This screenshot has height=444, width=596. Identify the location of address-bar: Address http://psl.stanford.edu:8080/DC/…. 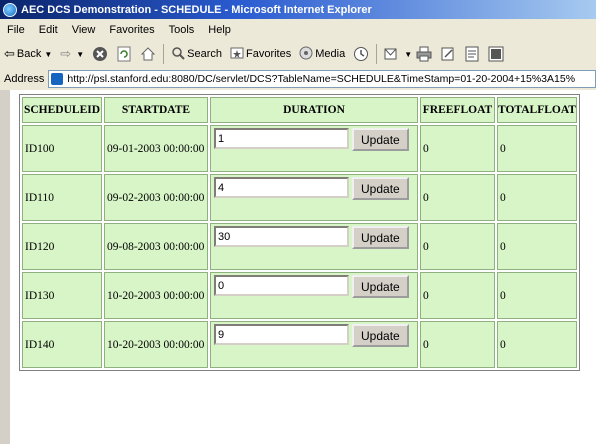
(298, 79).